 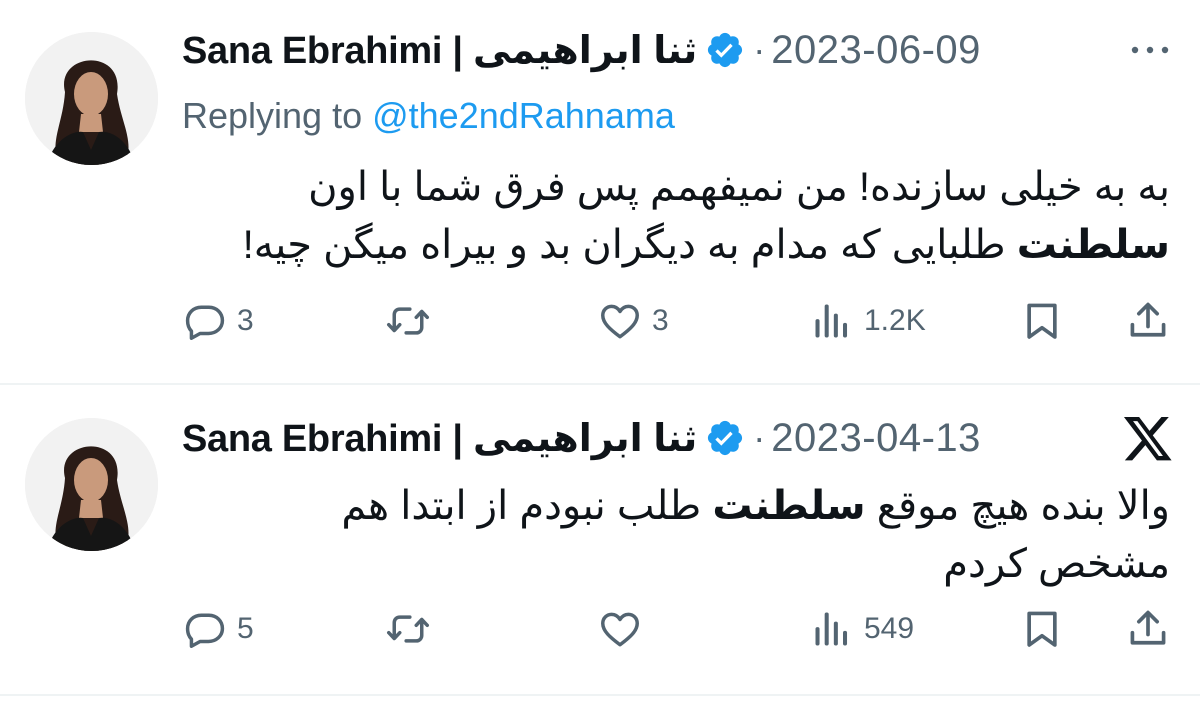 I want to click on like-button: 3, so click(x=633, y=321).